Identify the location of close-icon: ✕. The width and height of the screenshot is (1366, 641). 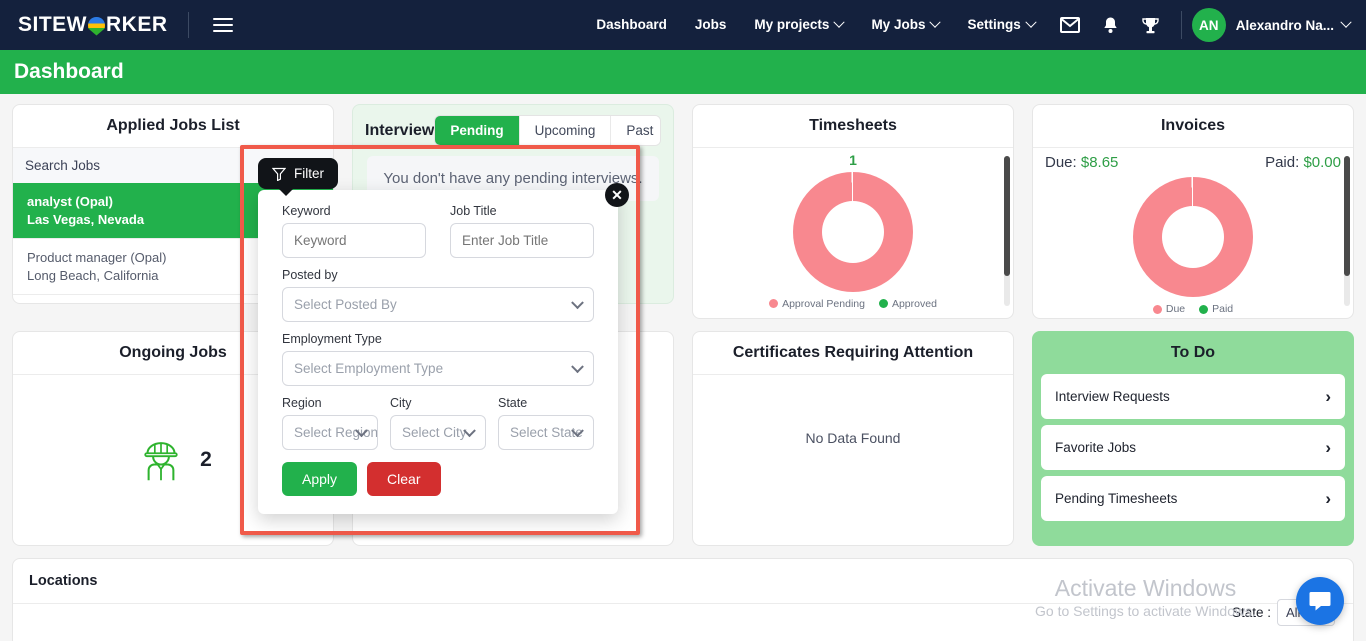
(617, 195).